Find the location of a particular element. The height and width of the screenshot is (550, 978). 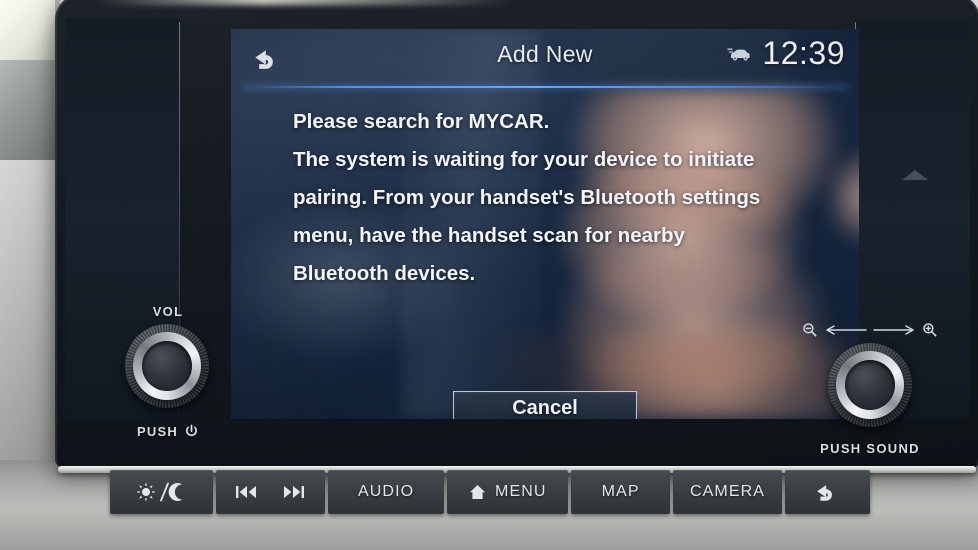

chevron-up-icon is located at coordinates (915, 175).